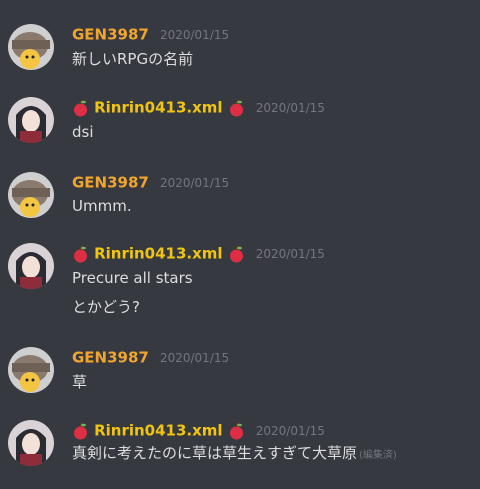 This screenshot has width=480, height=489. I want to click on message-text: Precure all stars, so click(132, 278).